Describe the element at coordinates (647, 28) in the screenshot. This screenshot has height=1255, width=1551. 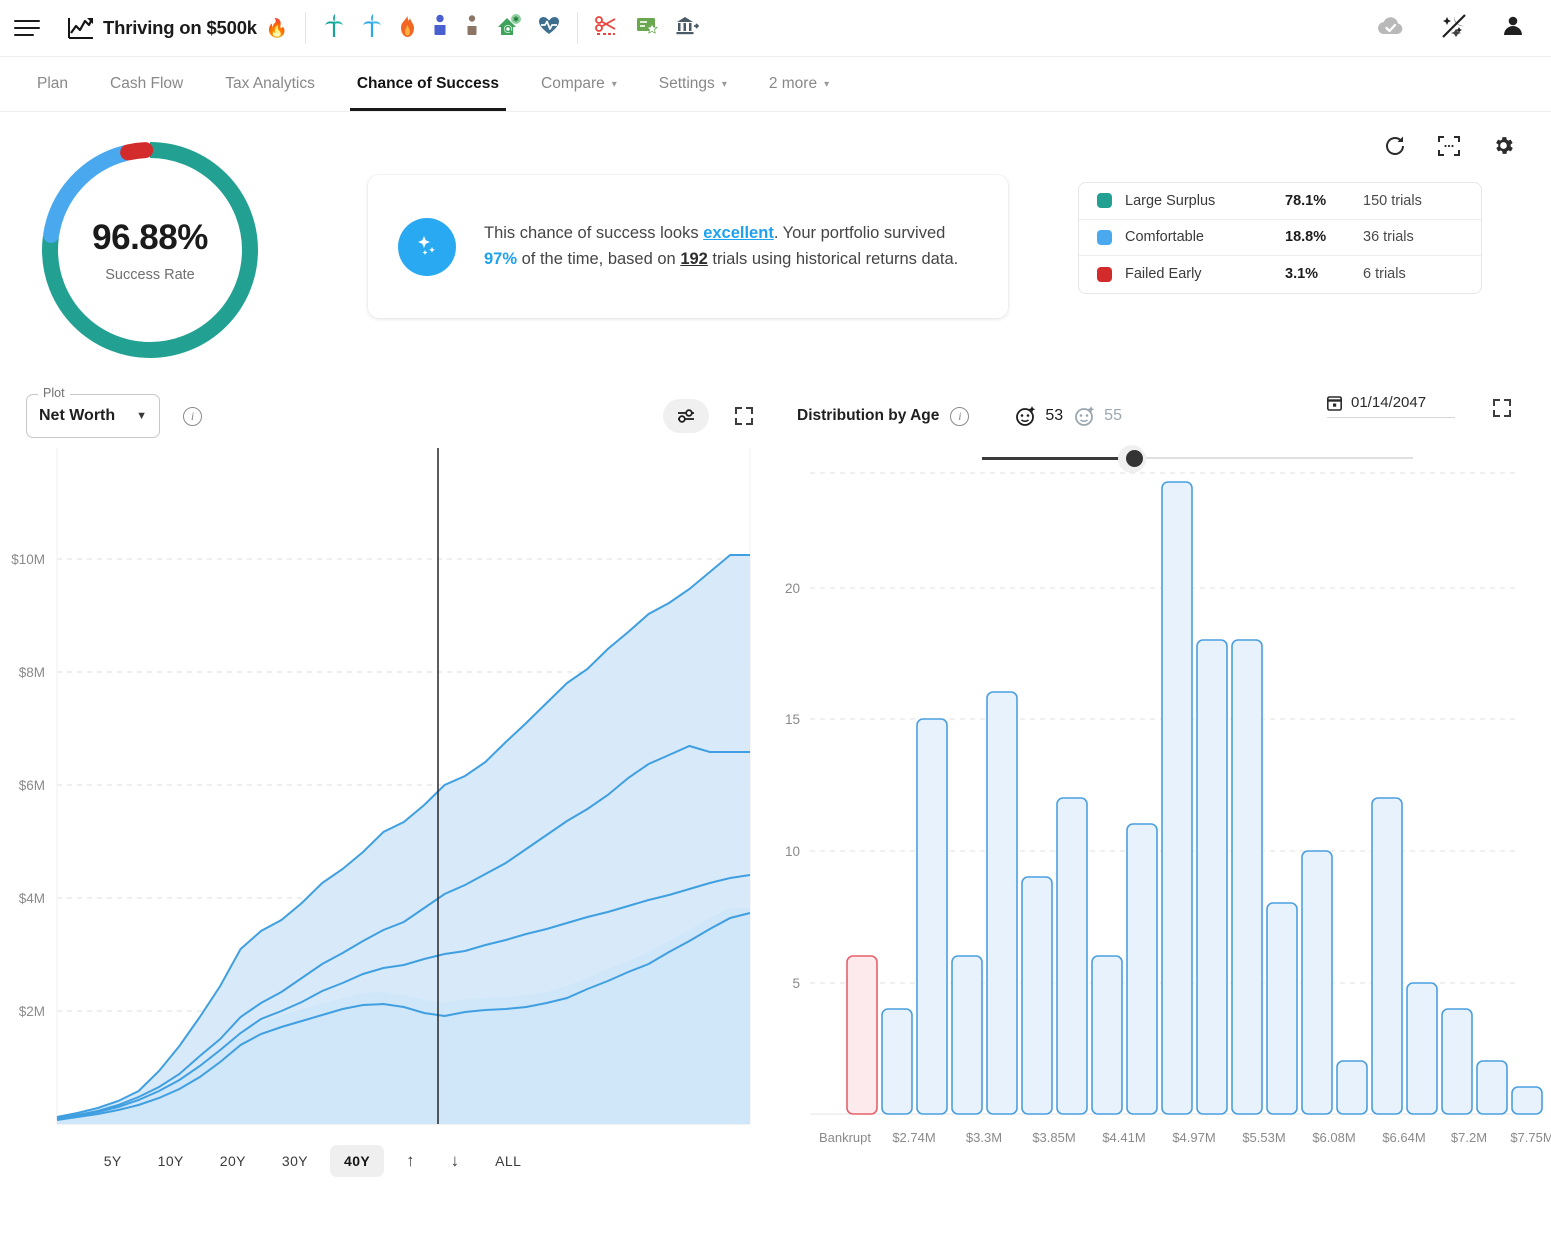
I see `certificate-icon` at that location.